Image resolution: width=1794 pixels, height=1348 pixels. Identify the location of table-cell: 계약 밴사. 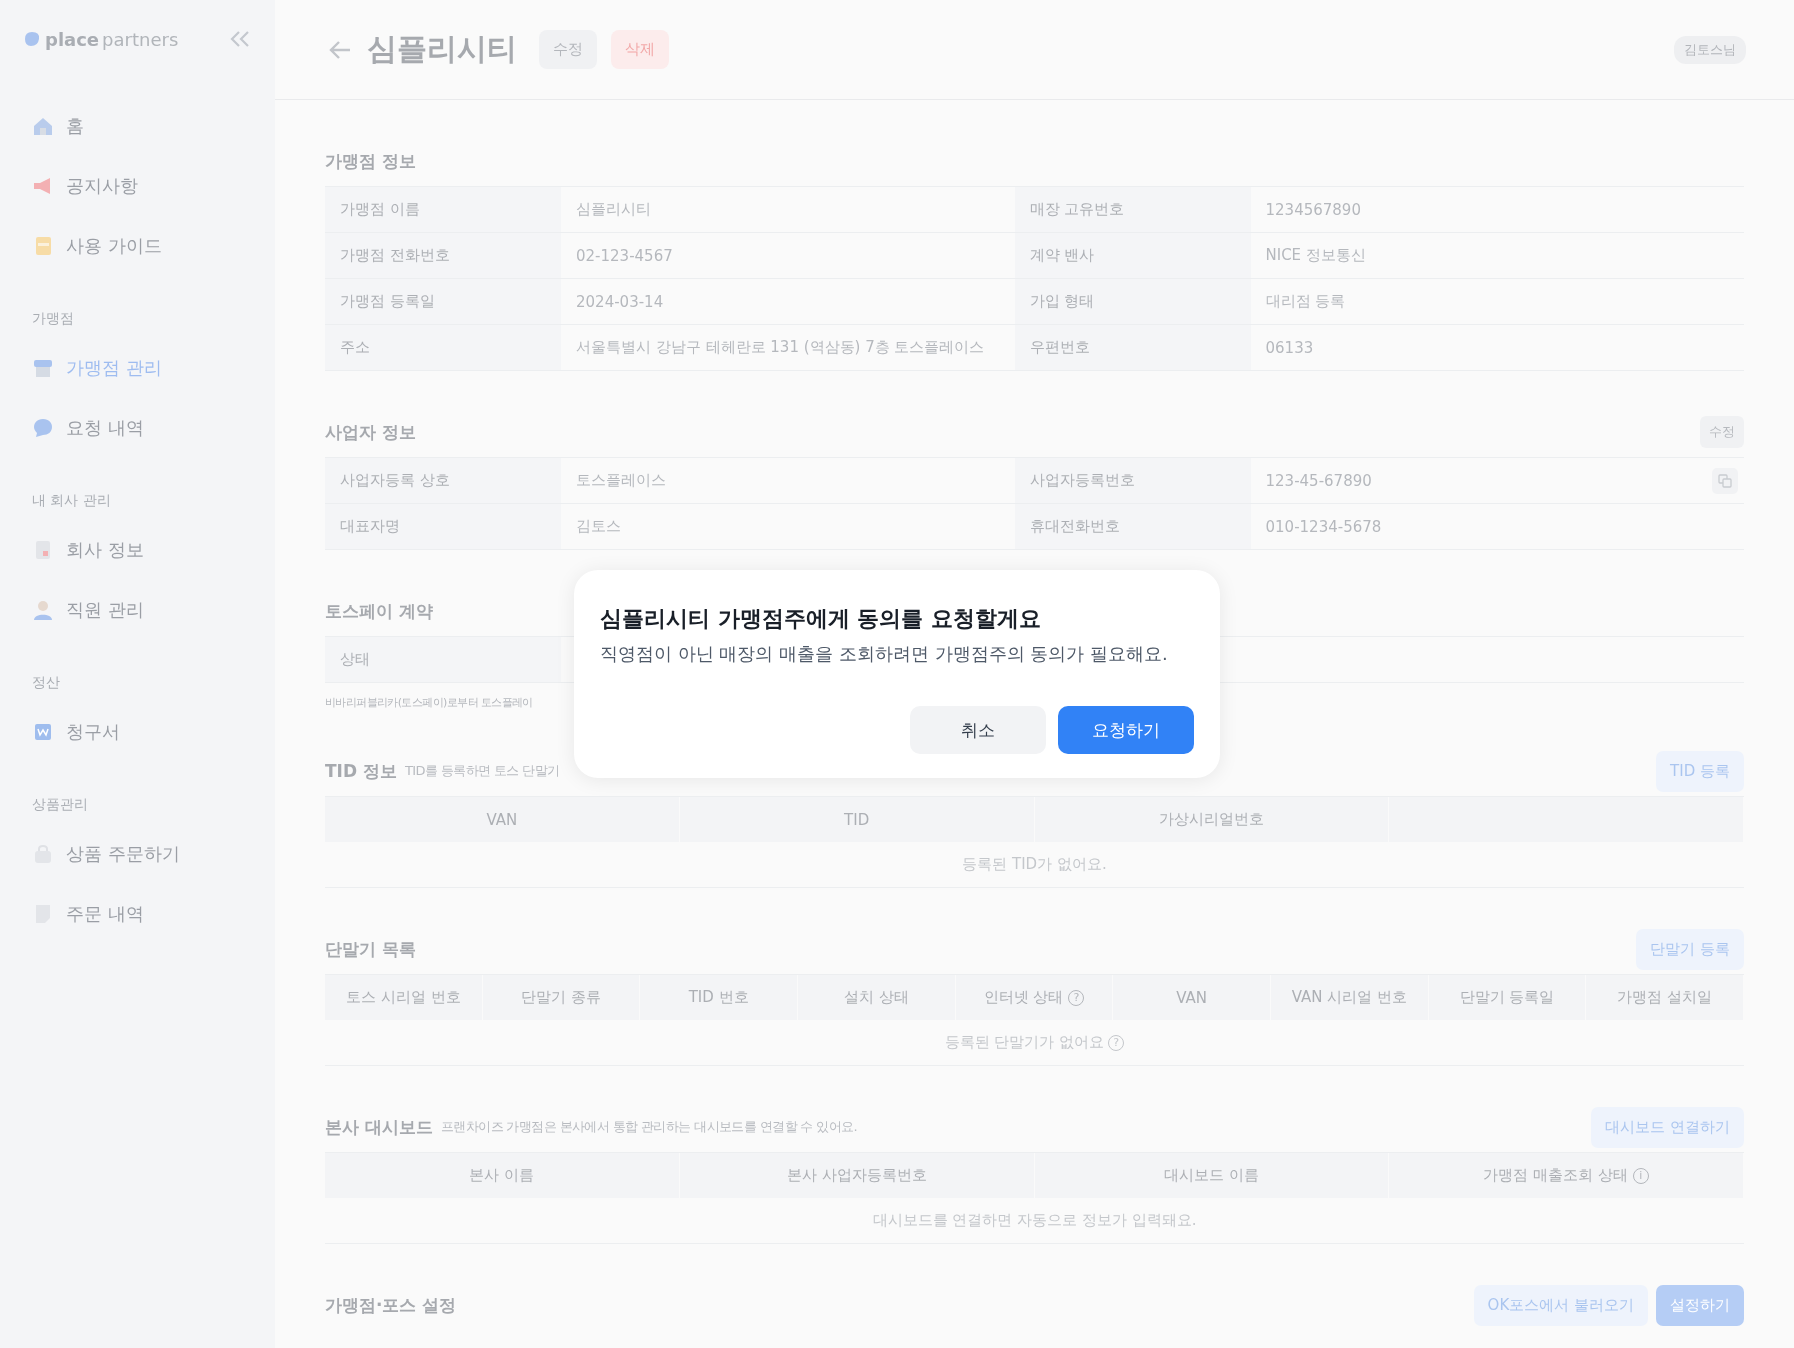
(1132, 255).